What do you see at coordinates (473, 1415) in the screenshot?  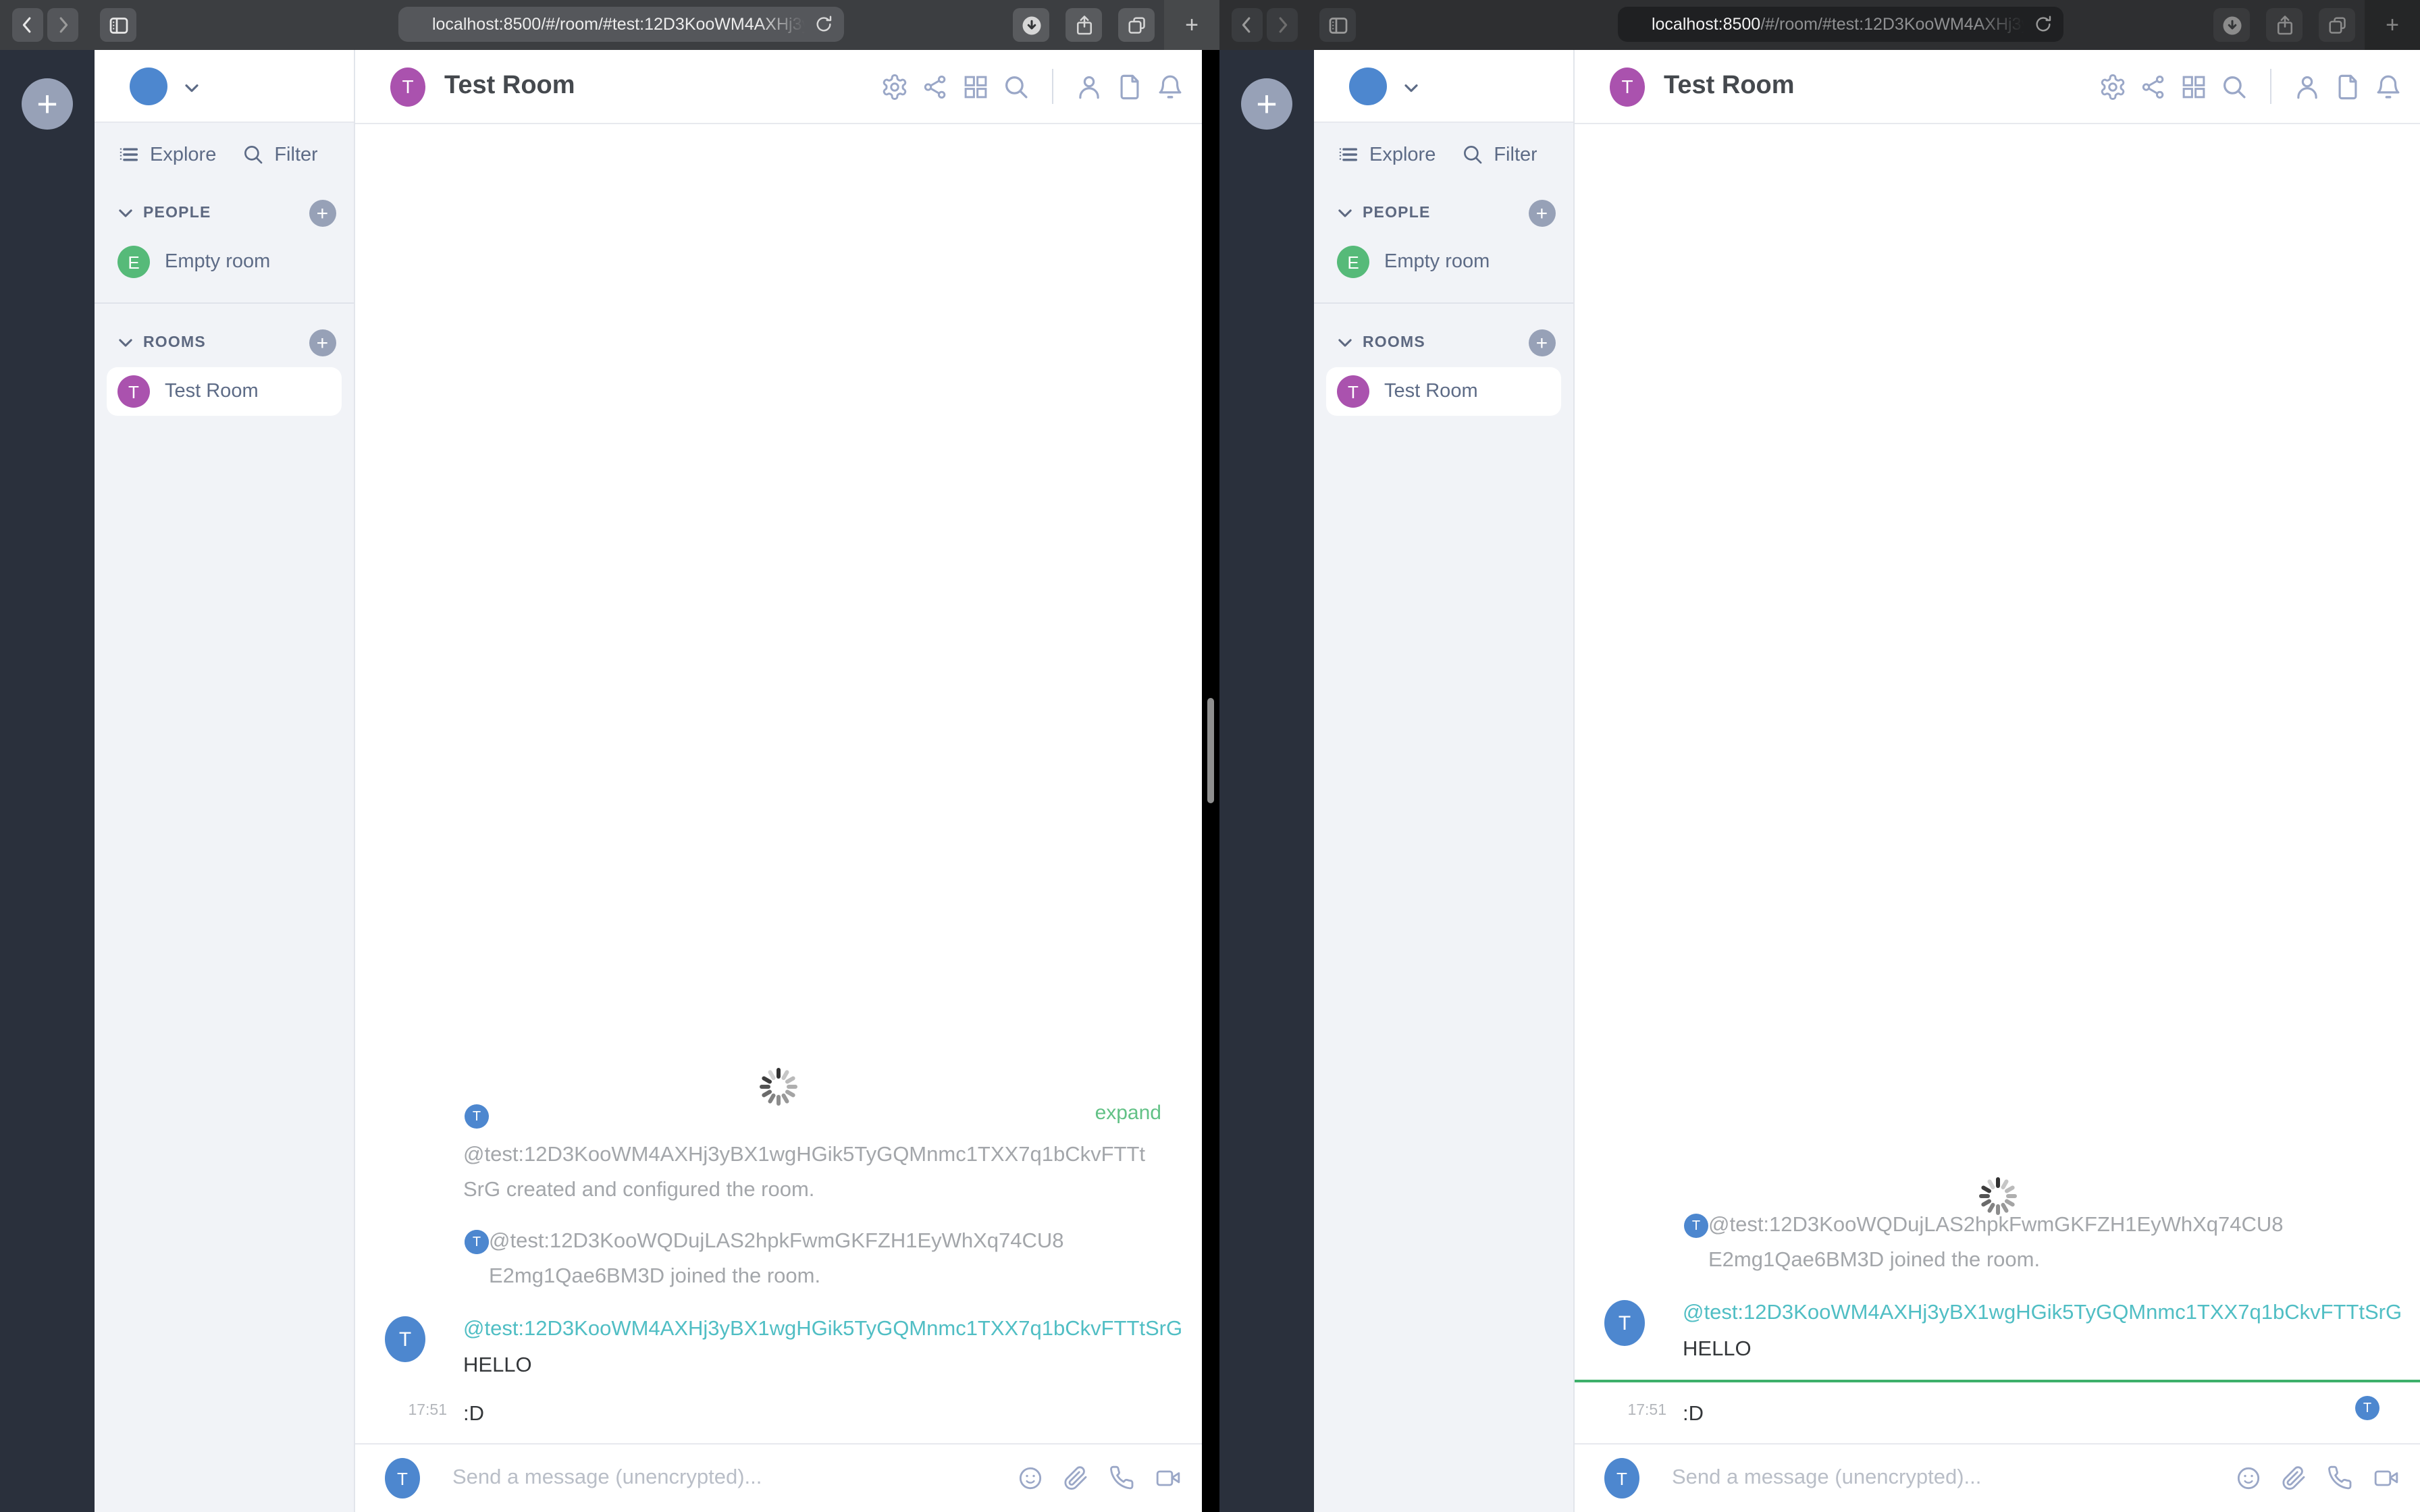 I see `message-text: :D` at bounding box center [473, 1415].